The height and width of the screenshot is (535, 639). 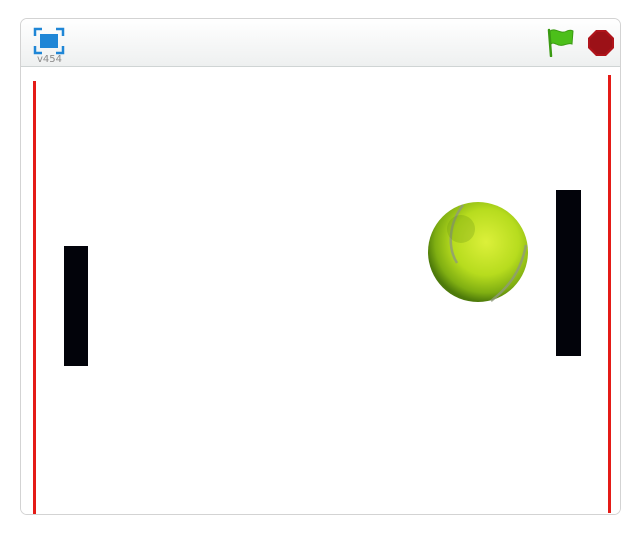 I want to click on player-toolbar: v454, so click(x=320, y=43).